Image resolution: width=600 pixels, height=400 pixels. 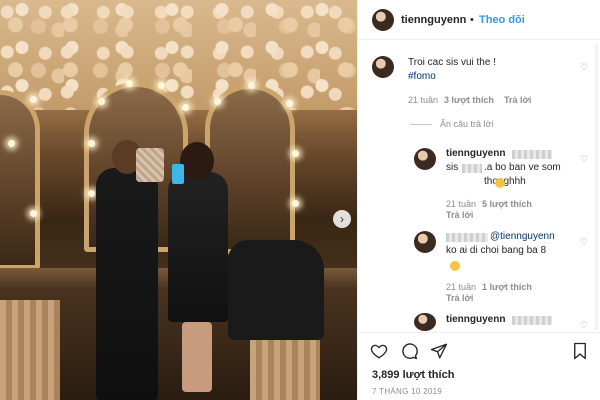 I want to click on header-username: tiennguyenn, so click(x=433, y=20).